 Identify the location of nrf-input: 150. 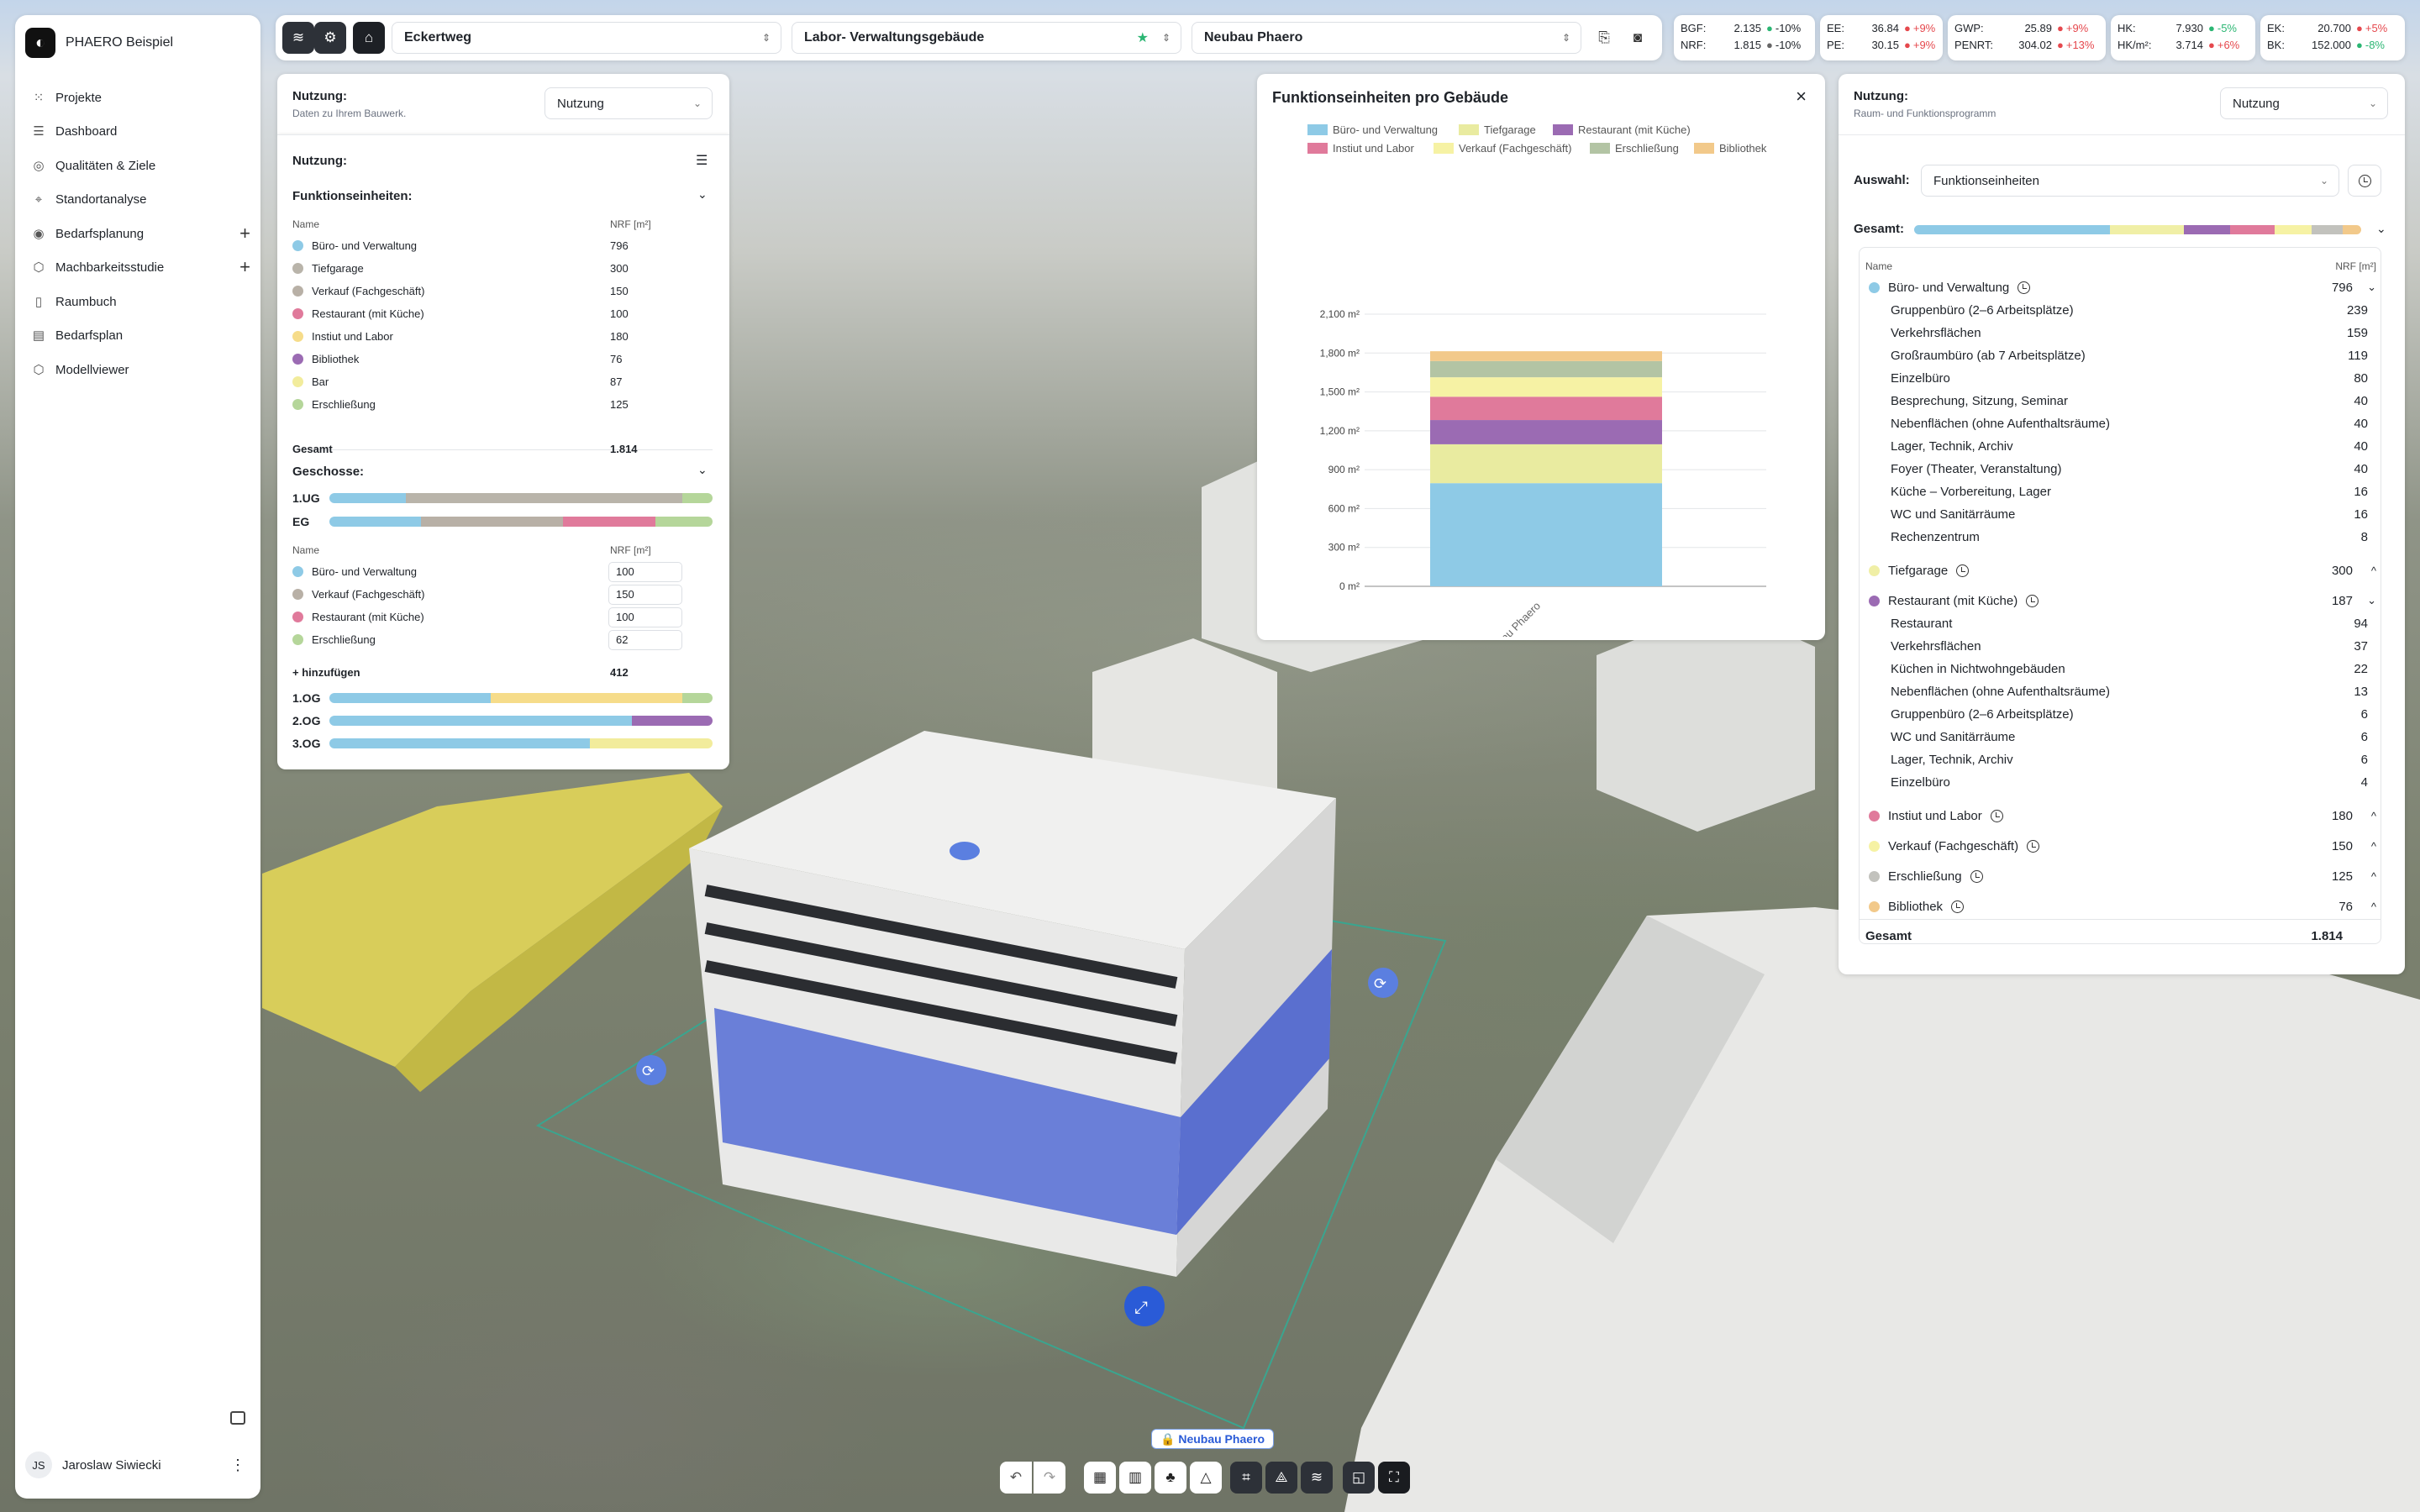
(645, 594).